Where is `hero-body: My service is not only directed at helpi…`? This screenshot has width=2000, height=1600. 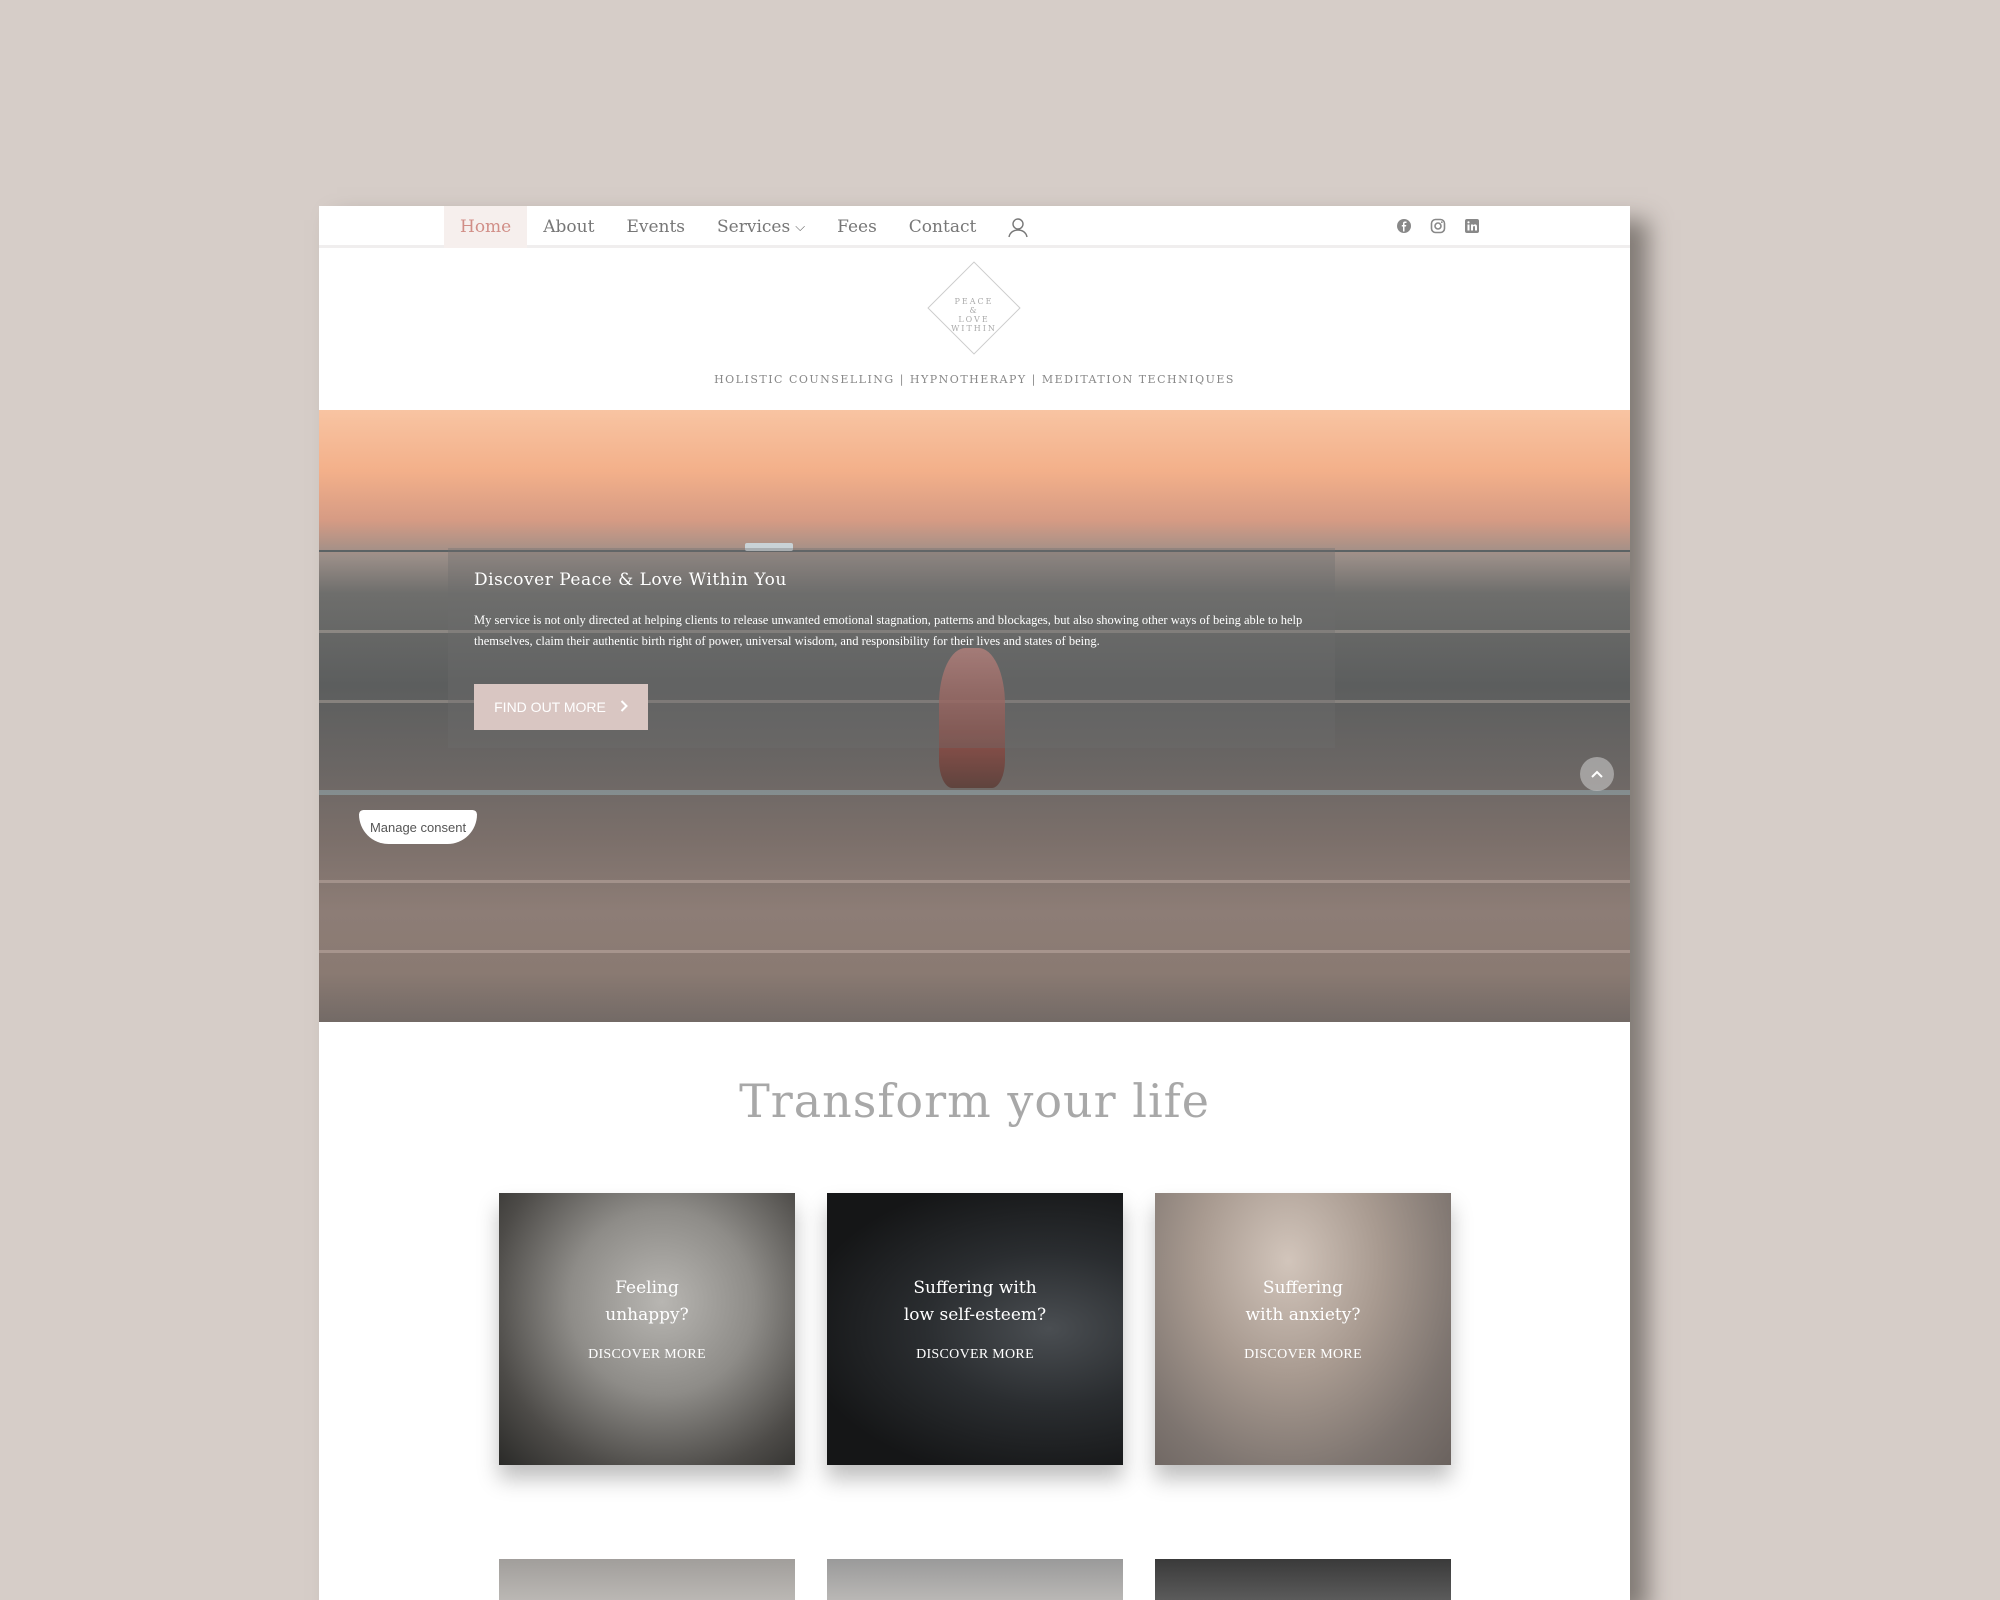
hero-body: My service is not only directed at helpi… is located at coordinates (888, 630).